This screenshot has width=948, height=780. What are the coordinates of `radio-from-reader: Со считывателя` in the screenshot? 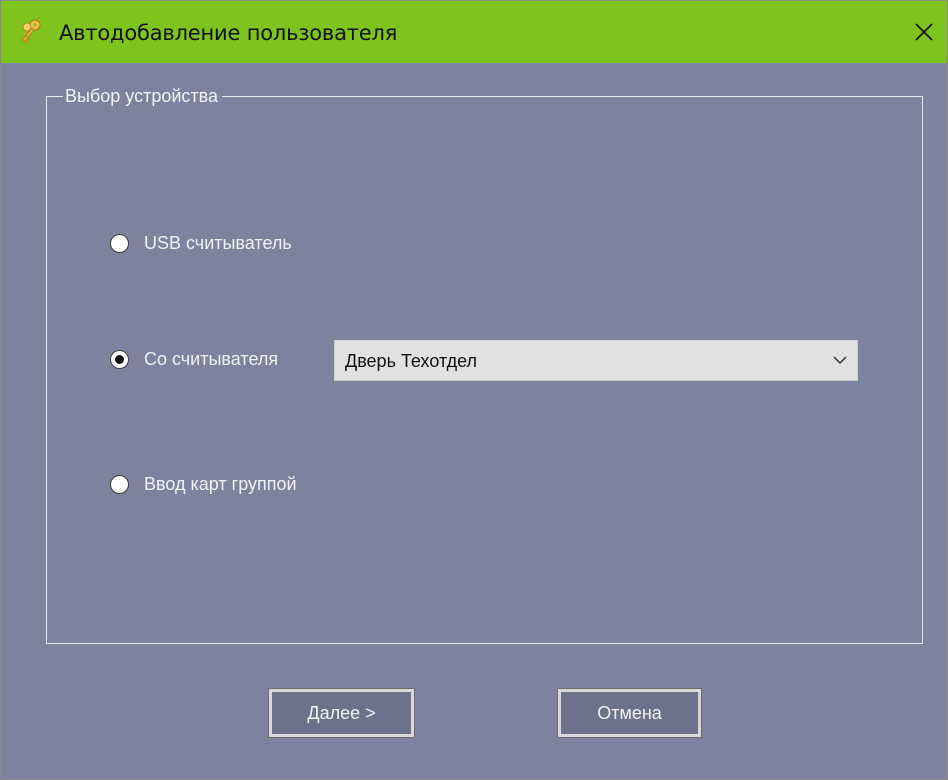 It's located at (194, 359).